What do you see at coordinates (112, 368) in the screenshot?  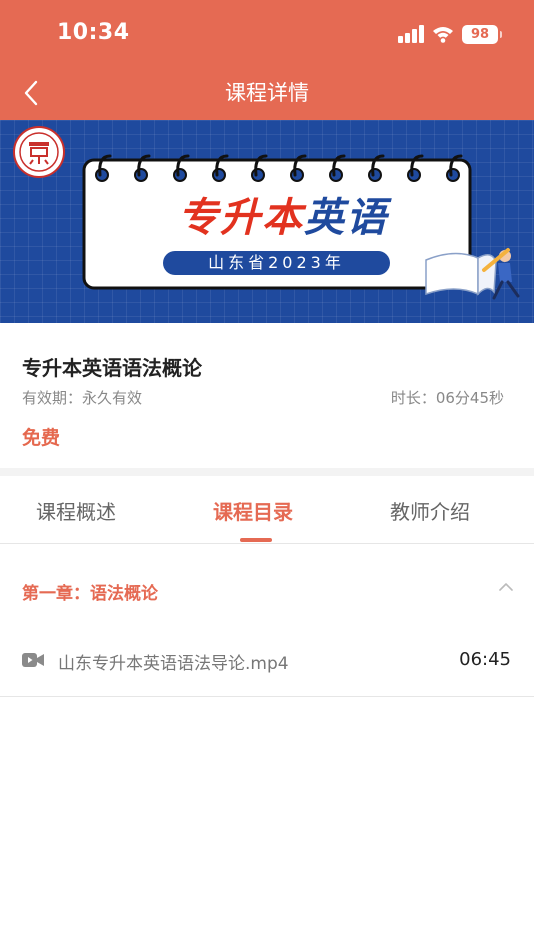 I see `course-title: 专升本英语语法概论` at bounding box center [112, 368].